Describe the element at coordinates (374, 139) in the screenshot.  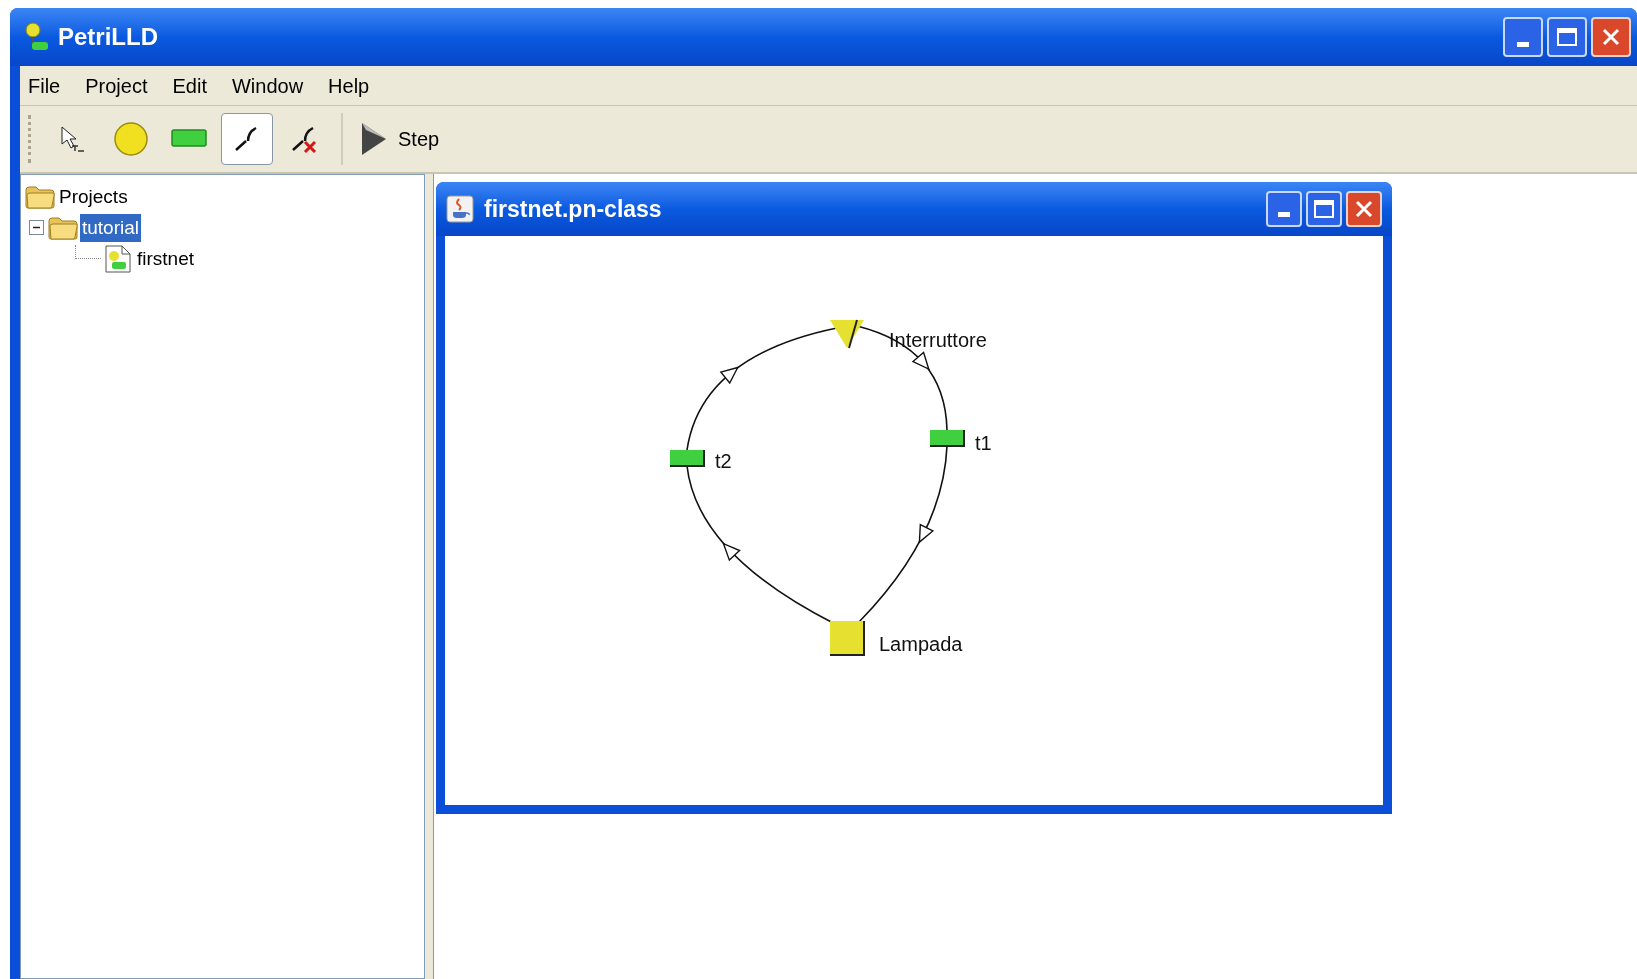
I see `play-icon` at that location.